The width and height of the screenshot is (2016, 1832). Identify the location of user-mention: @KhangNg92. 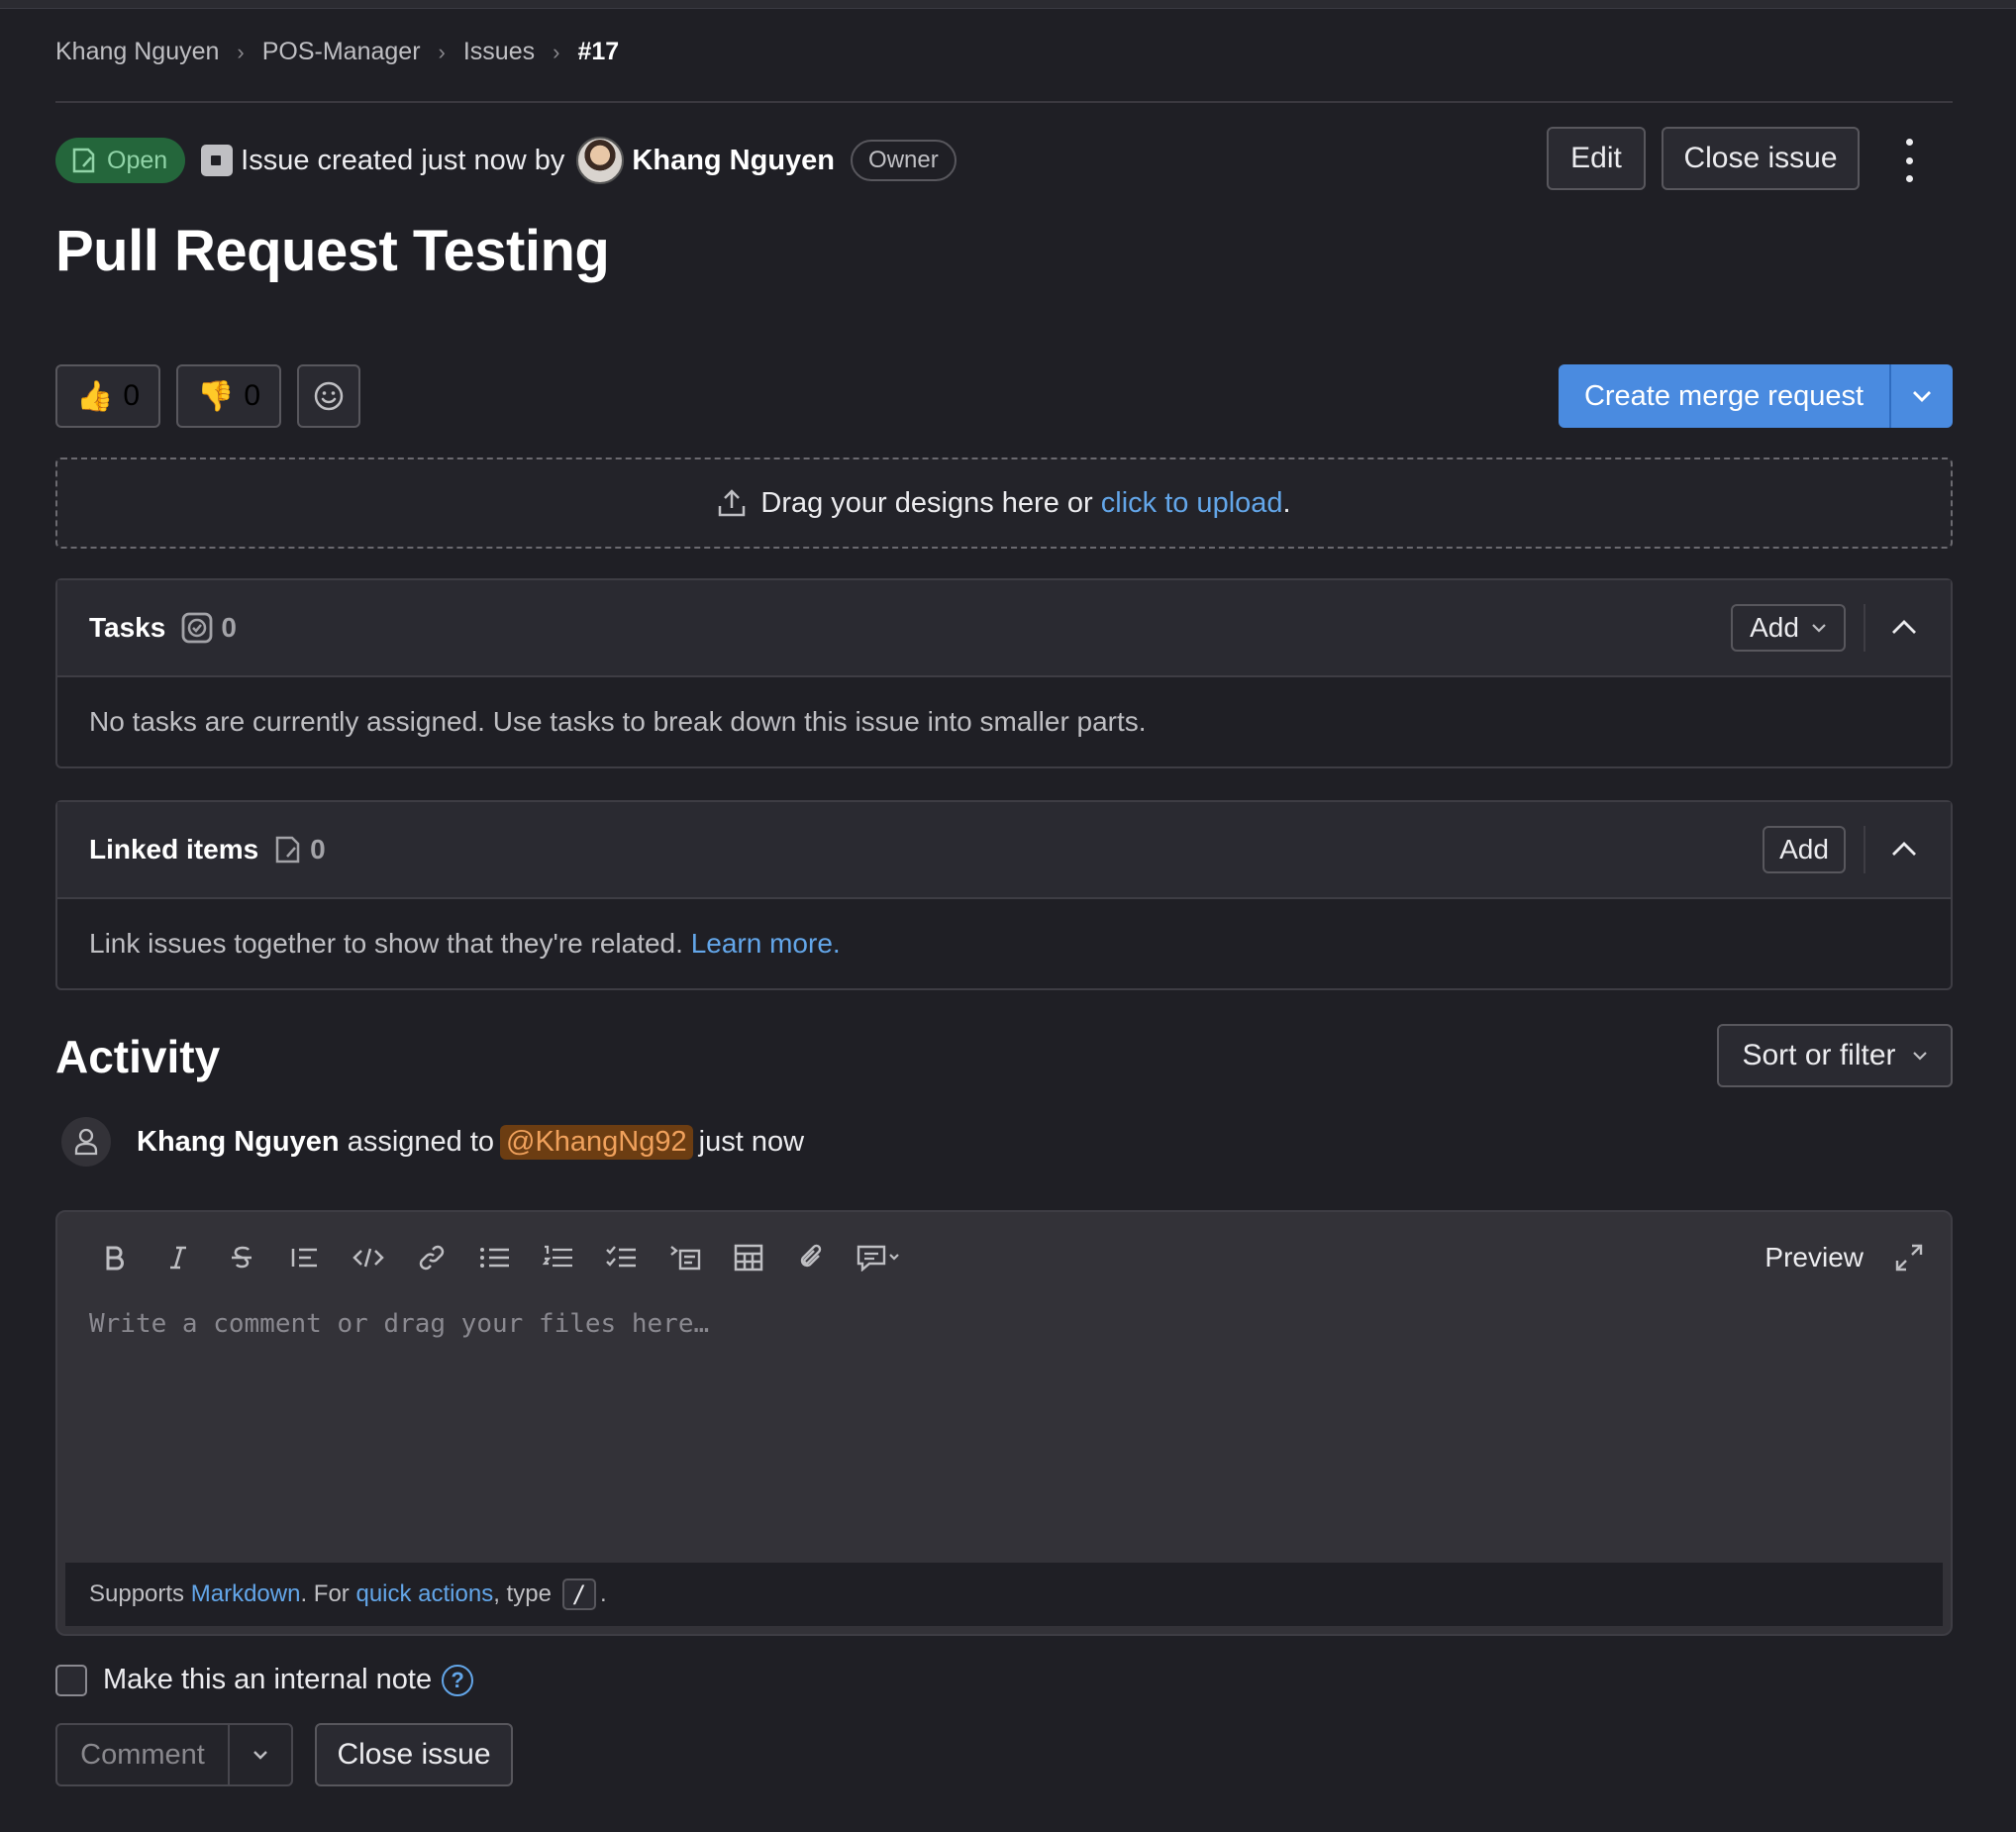
(596, 1142).